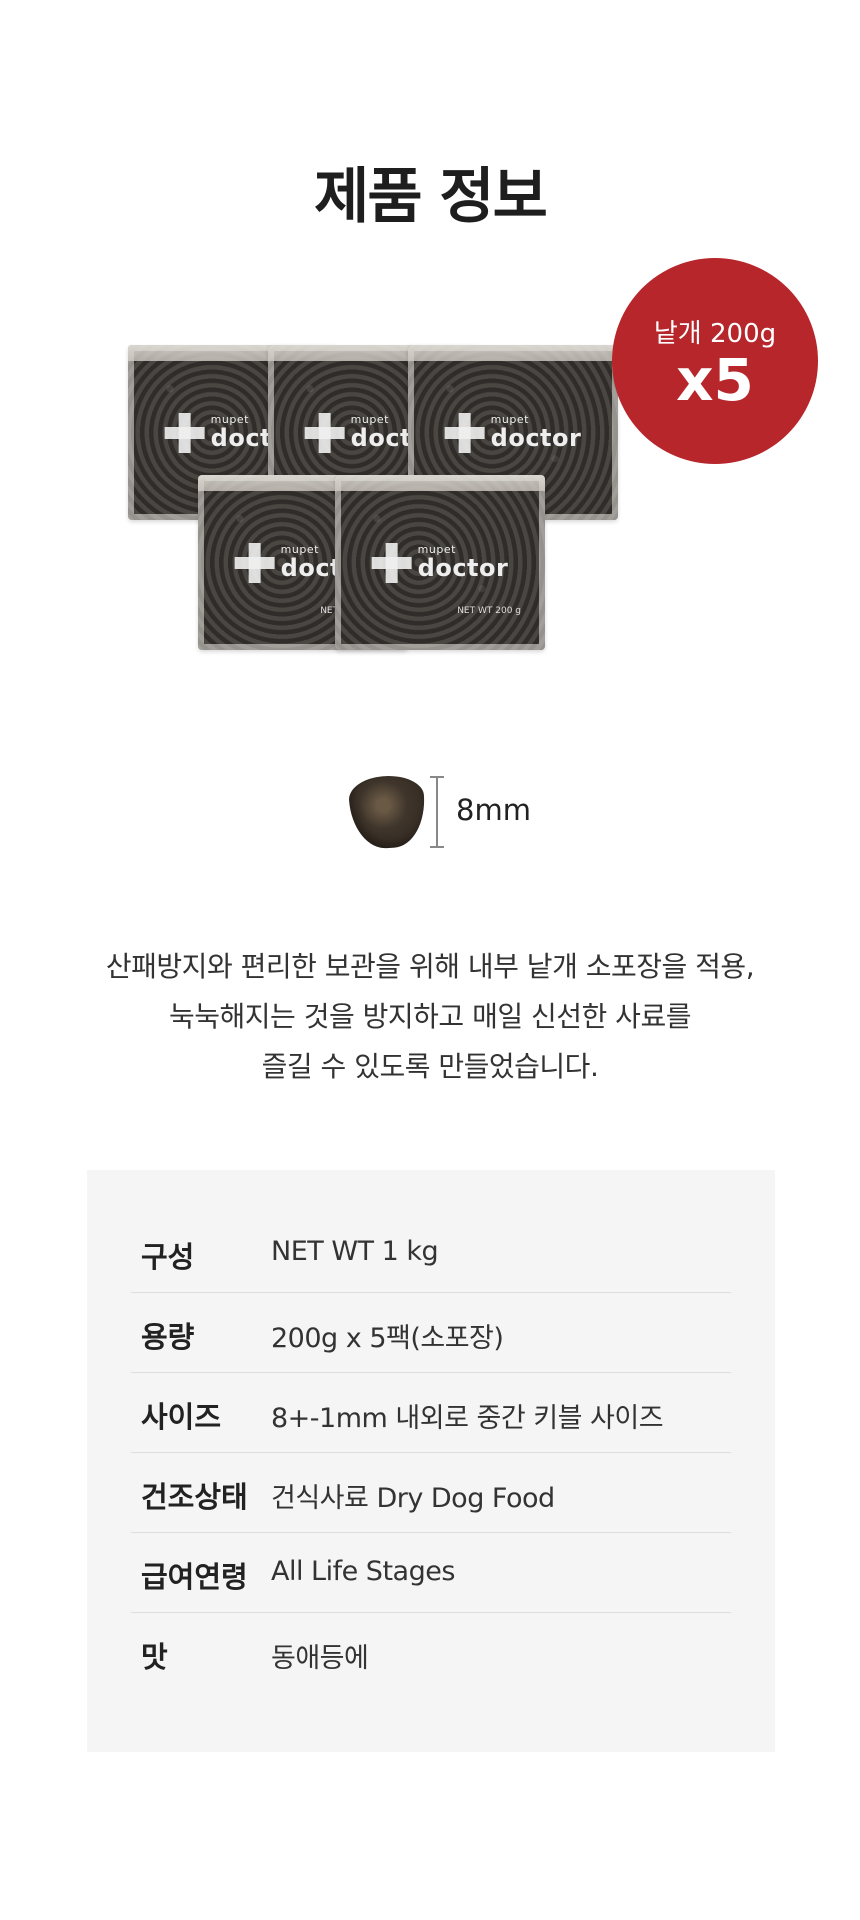  Describe the element at coordinates (430, 1066) in the screenshot. I see `description-line: 즐길 수 있도록 만들었습니다.` at that location.